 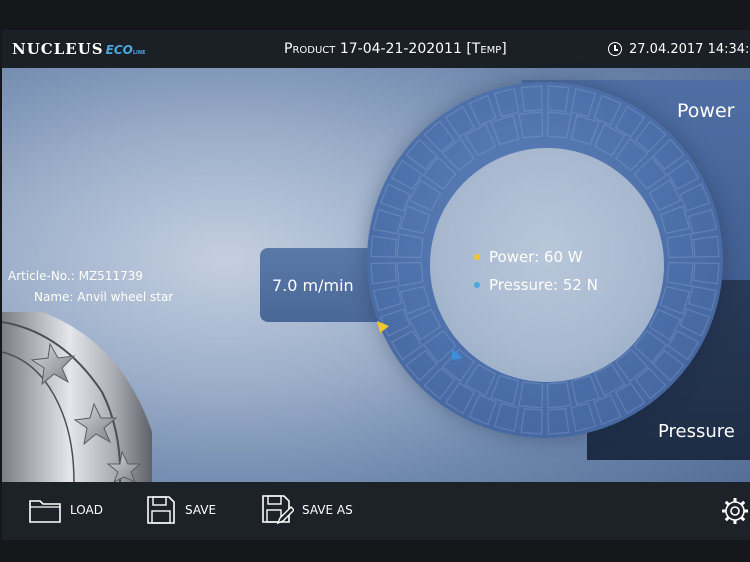 I want to click on power-reading: Power: 60 W, so click(x=528, y=257).